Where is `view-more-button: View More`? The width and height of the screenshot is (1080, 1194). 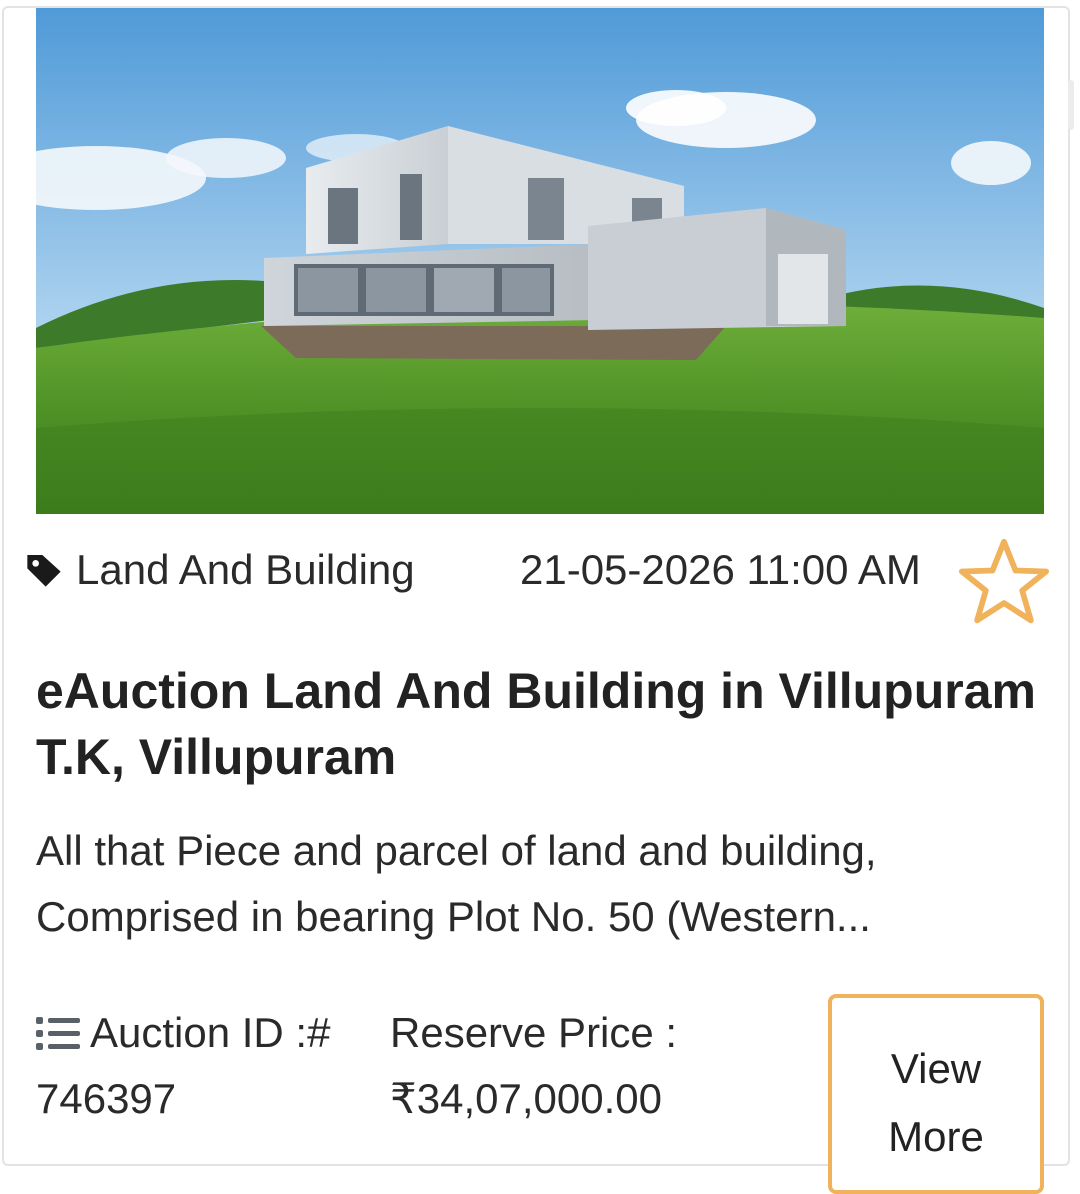 view-more-button: View More is located at coordinates (936, 1094).